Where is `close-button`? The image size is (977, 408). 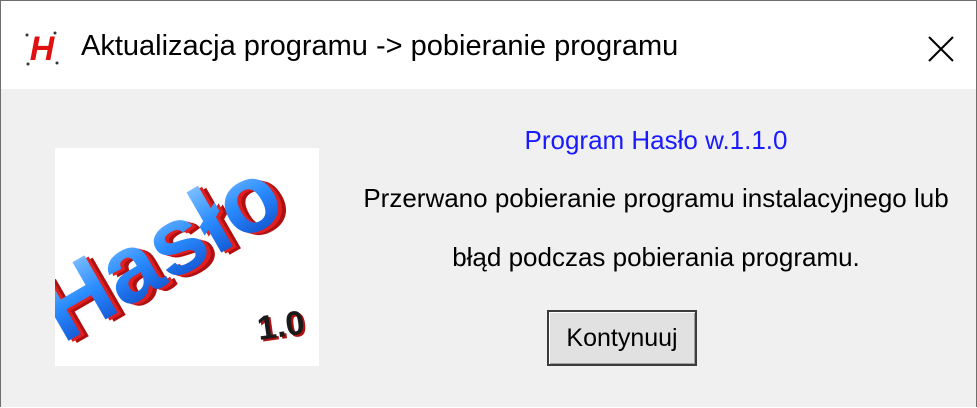 close-button is located at coordinates (941, 49).